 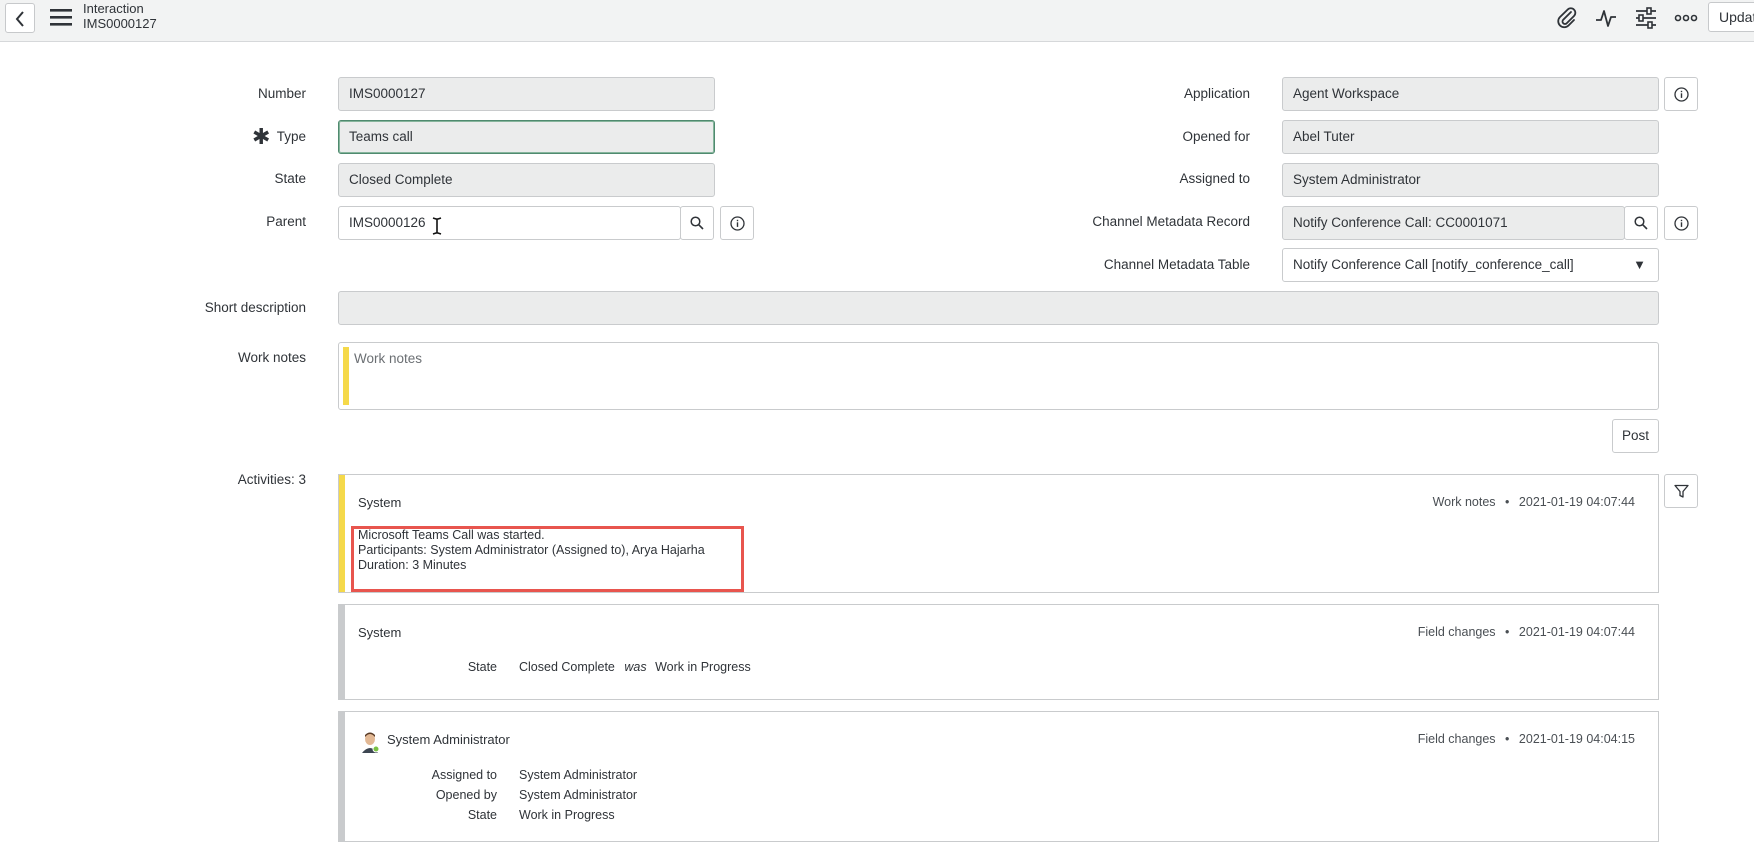 What do you see at coordinates (1453, 223) in the screenshot?
I see `channel-record-field: Notify Conference Call: CC0001071` at bounding box center [1453, 223].